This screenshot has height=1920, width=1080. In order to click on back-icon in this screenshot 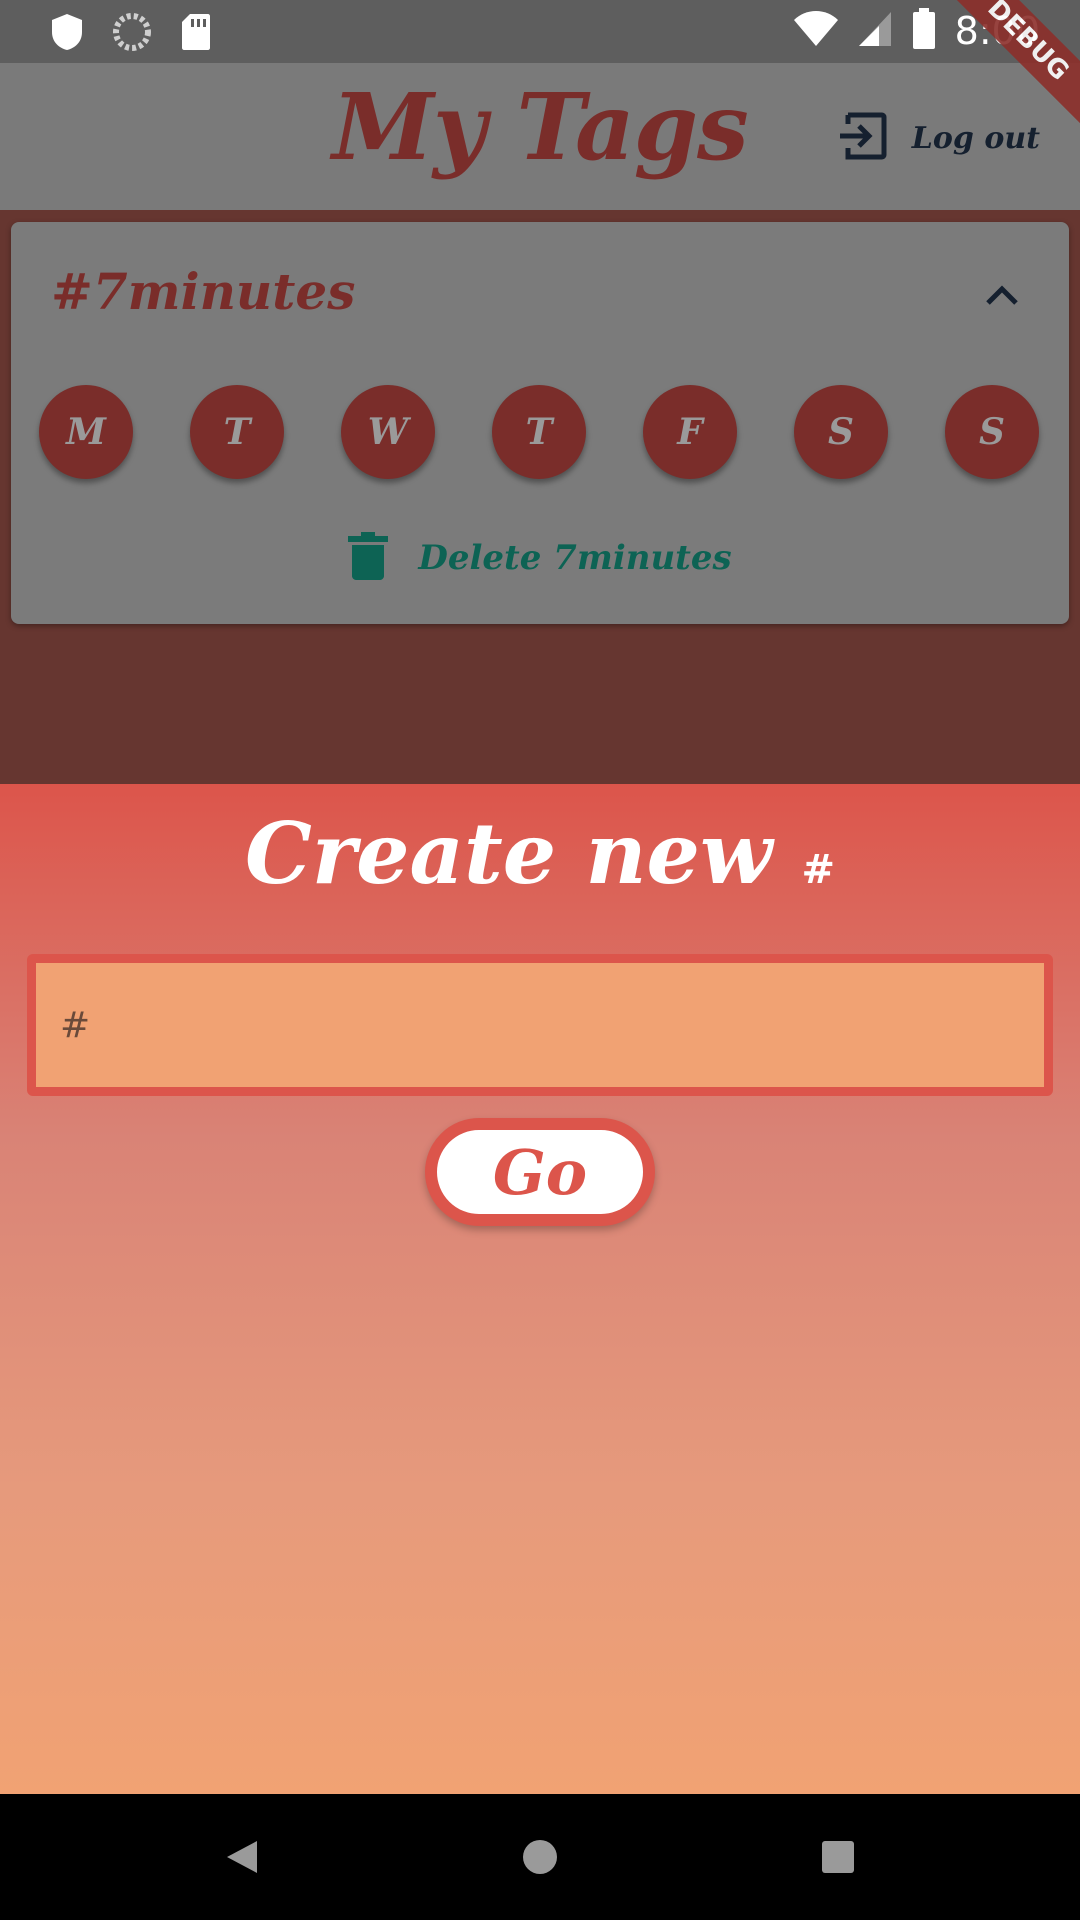, I will do `click(242, 1857)`.